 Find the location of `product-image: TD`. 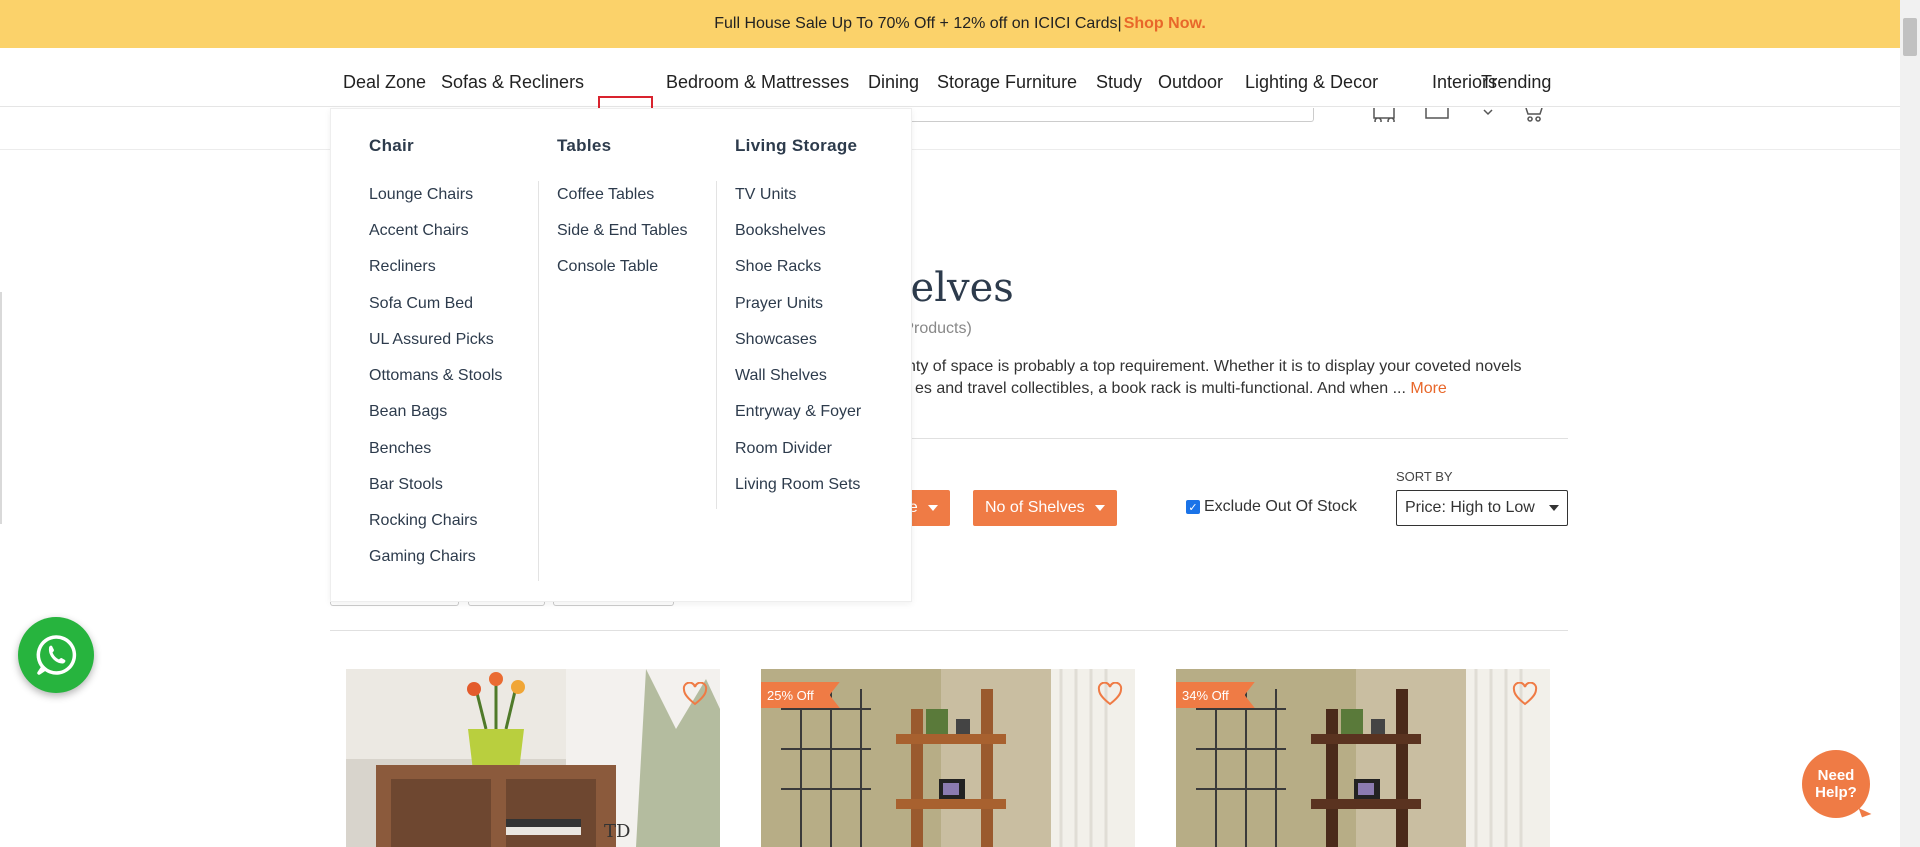

product-image: TD is located at coordinates (533, 758).